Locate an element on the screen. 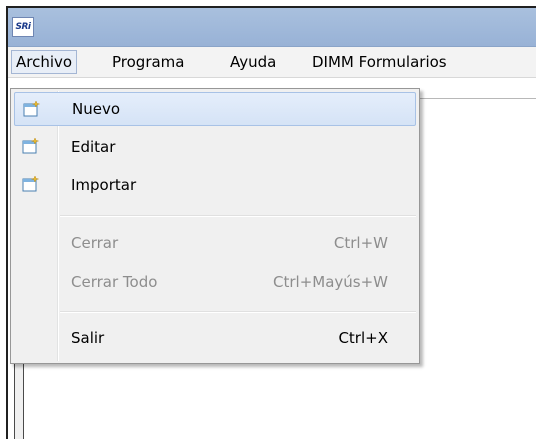 The image size is (536, 439). menu-item-label: Editar is located at coordinates (93, 147).